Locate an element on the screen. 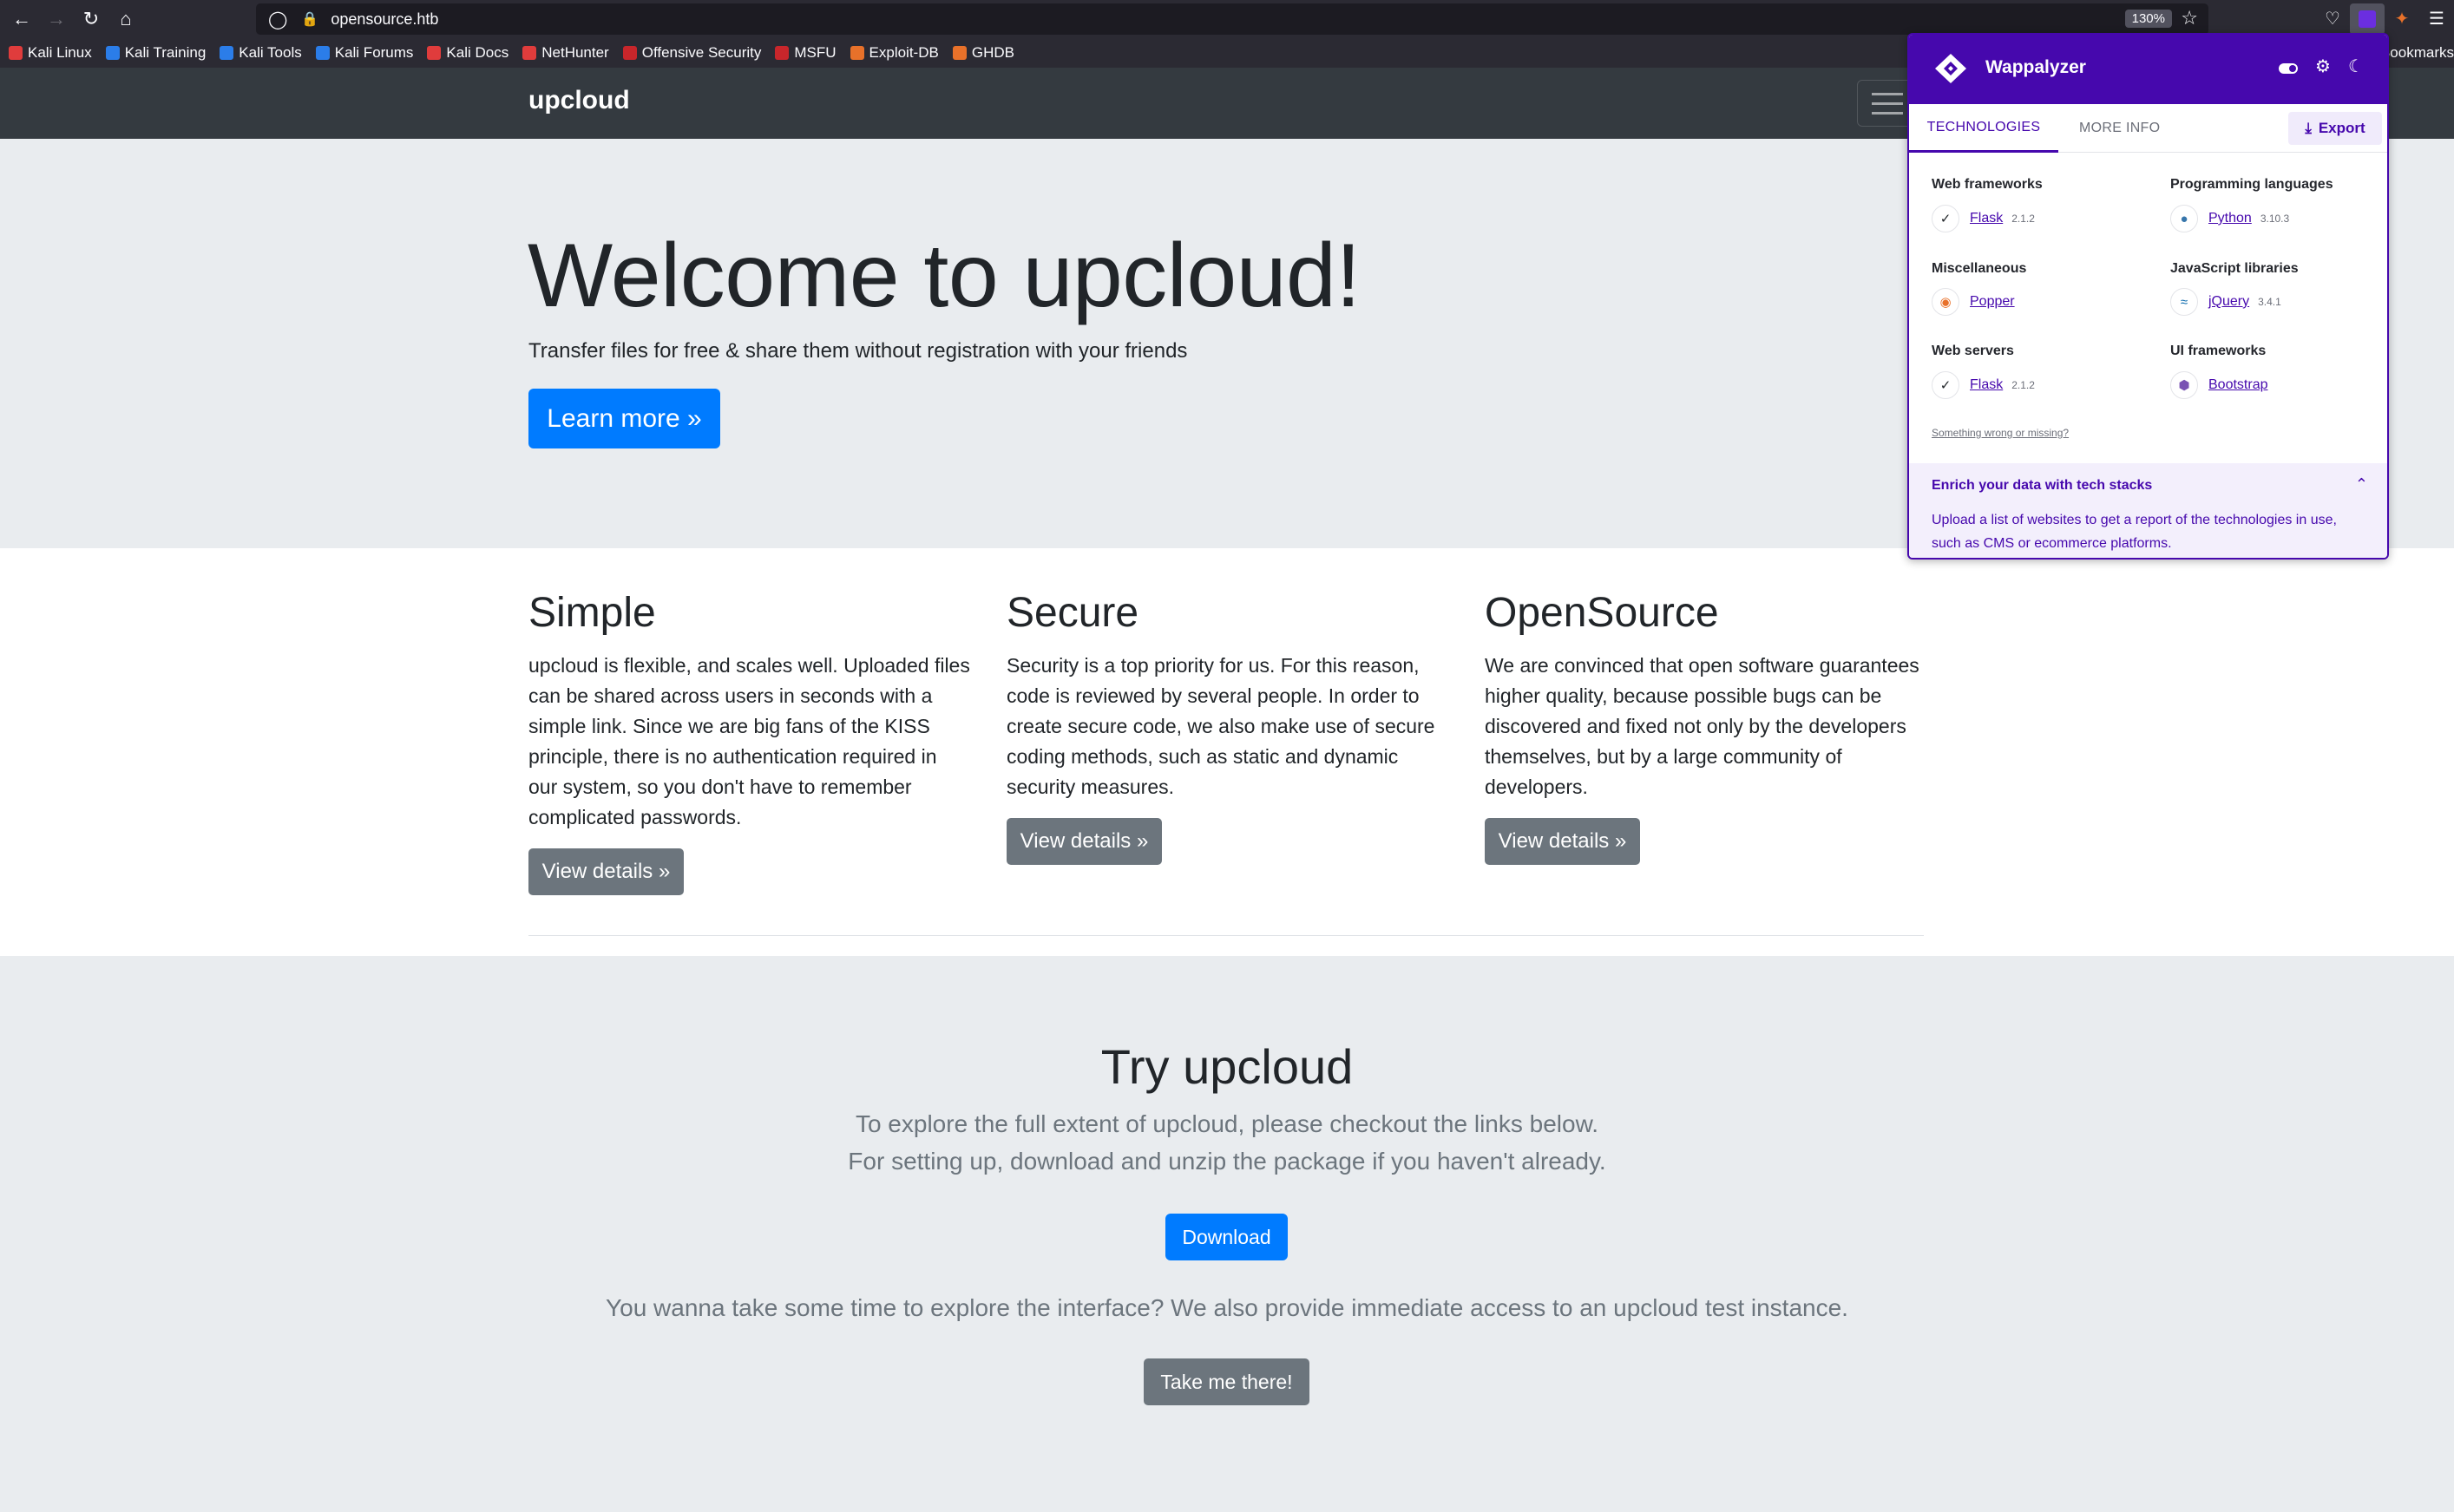  bookmark-label: GHDB is located at coordinates (993, 52).